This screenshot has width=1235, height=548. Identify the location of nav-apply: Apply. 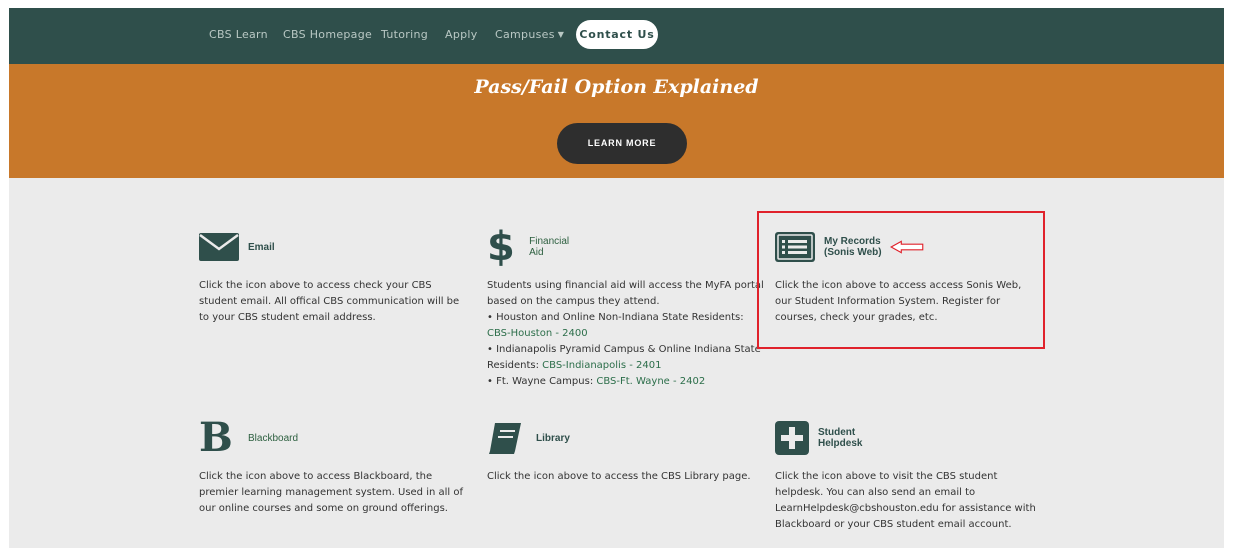
(461, 34).